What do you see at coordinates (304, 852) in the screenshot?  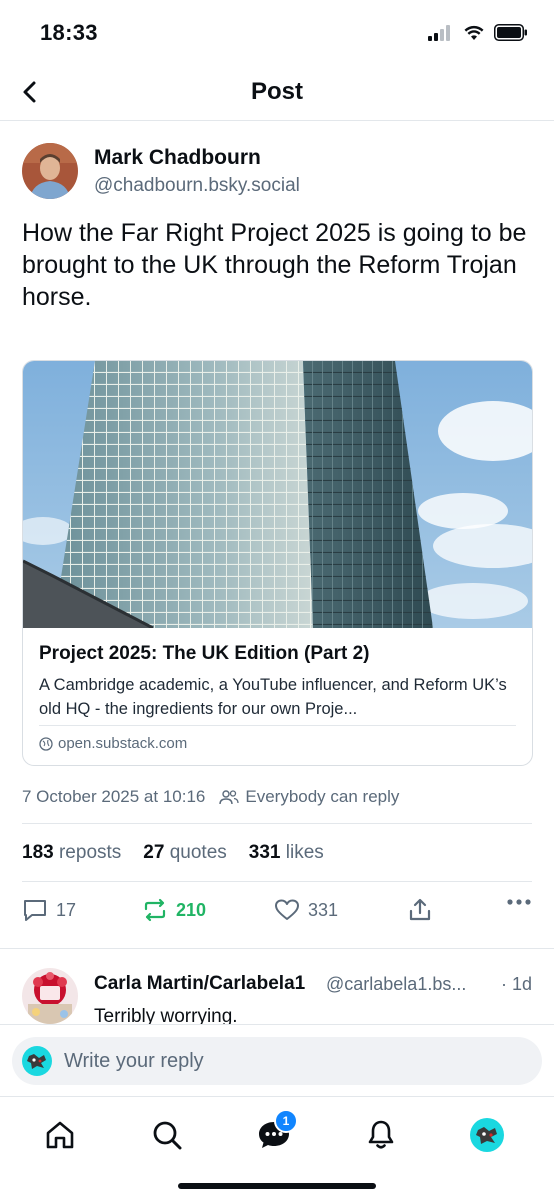 I see `likes-label: likes` at bounding box center [304, 852].